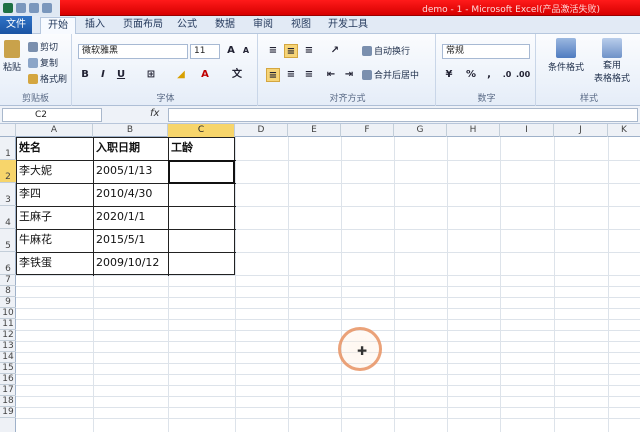 This screenshot has height=432, width=640. Describe the element at coordinates (47, 8) in the screenshot. I see `redo-icon` at that location.